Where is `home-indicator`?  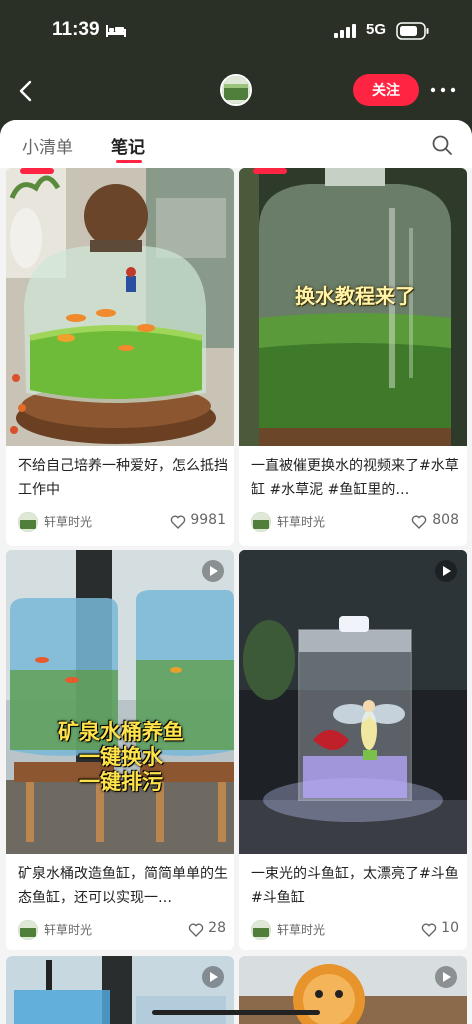 home-indicator is located at coordinates (236, 1012).